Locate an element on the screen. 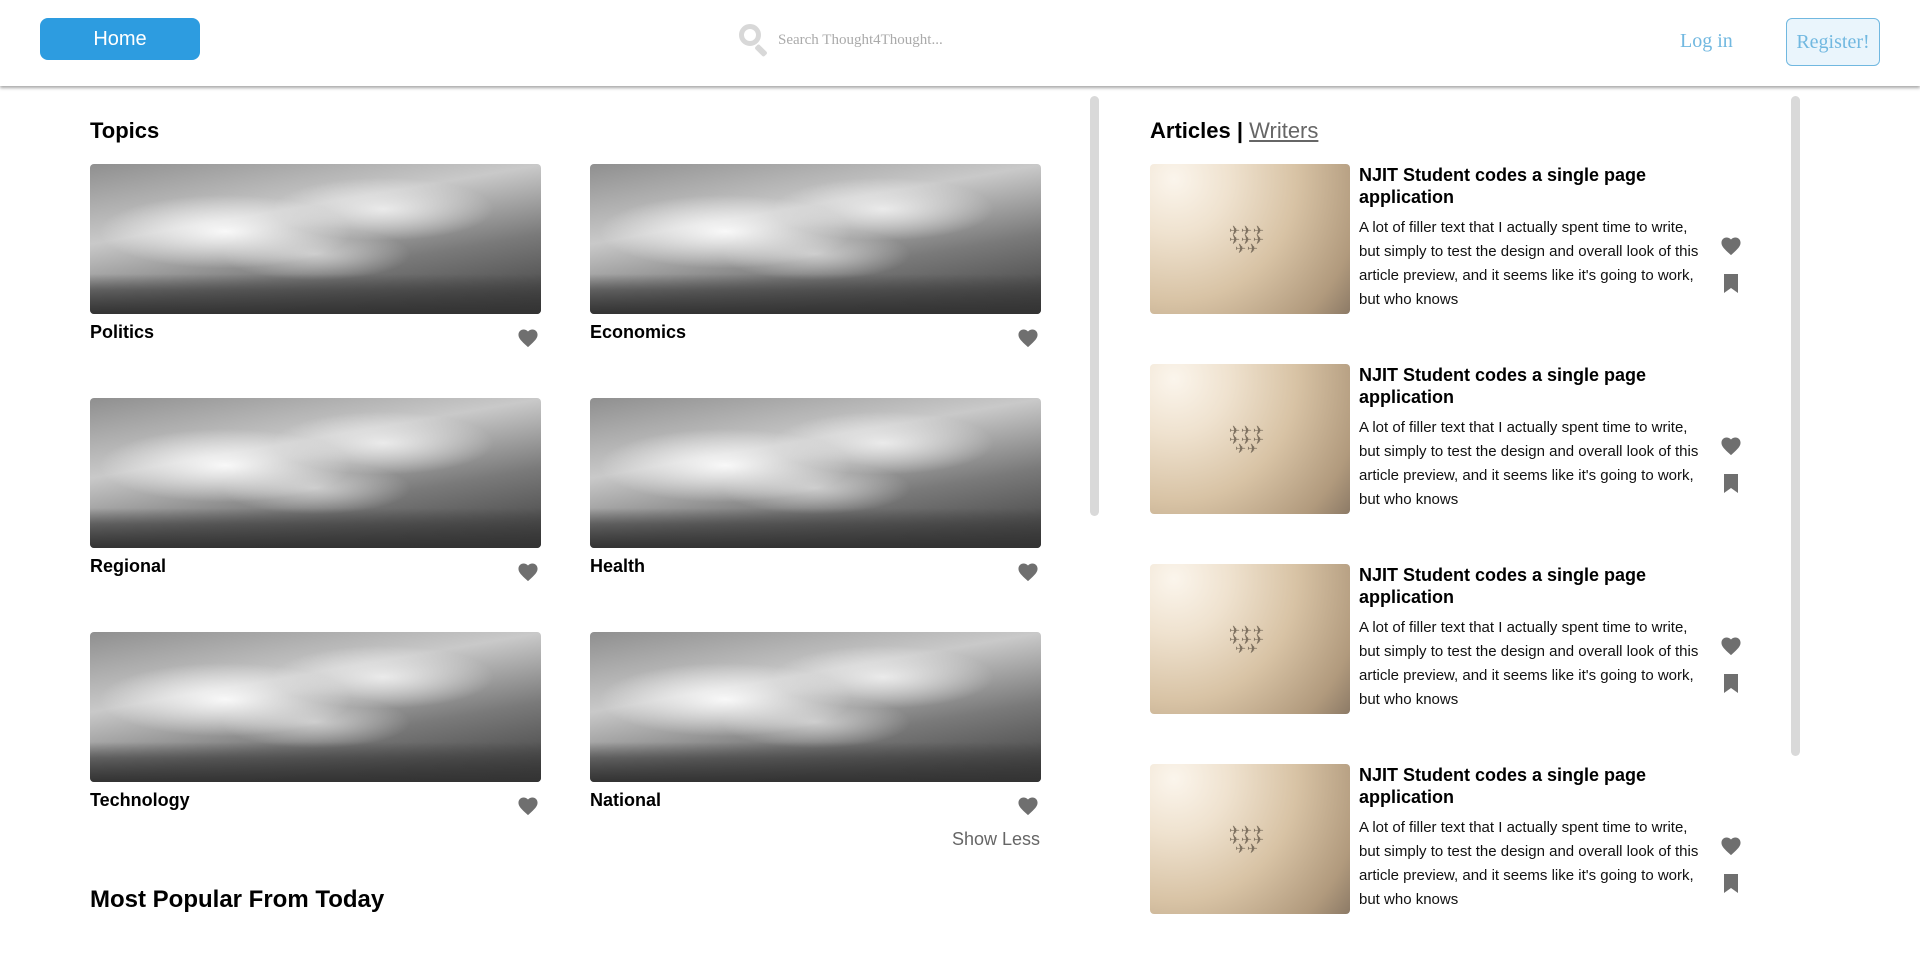 This screenshot has height=963, width=1920. topic-card-politics: Politics is located at coordinates (315, 256).